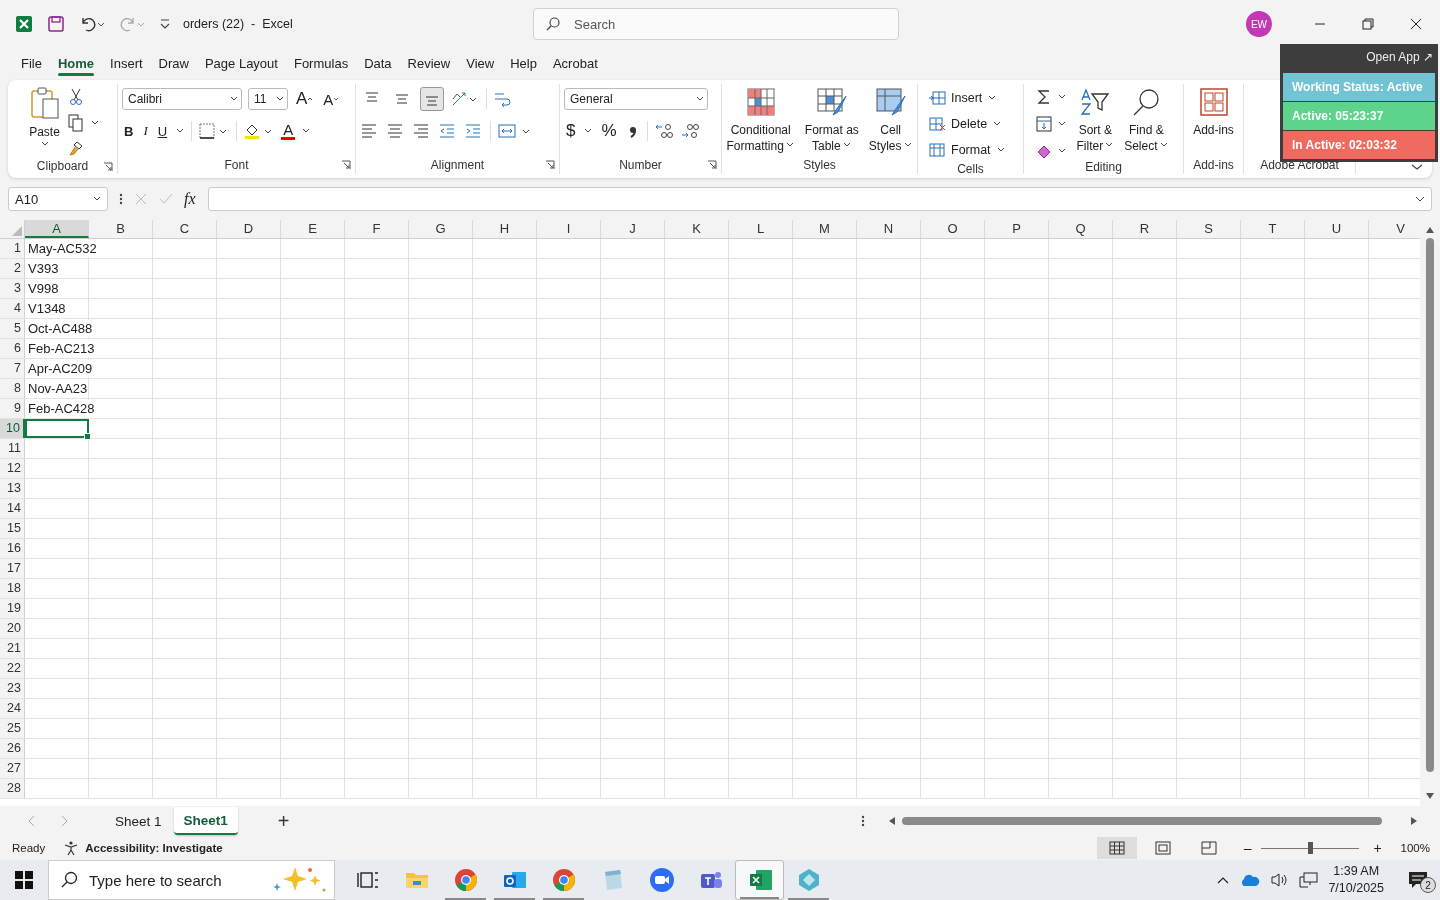 The width and height of the screenshot is (1440, 900). I want to click on column-header: U, so click(1337, 229).